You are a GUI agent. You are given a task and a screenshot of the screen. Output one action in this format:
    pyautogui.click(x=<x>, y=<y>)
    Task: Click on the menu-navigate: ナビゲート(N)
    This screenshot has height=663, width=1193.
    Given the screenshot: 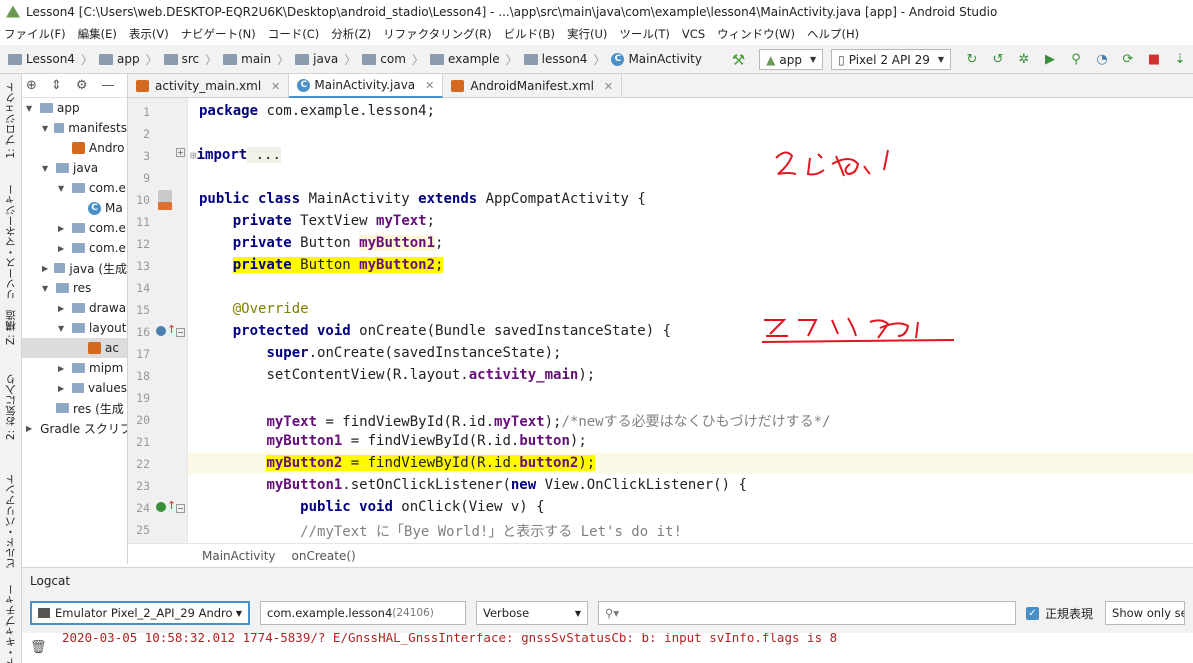 What is the action you would take?
    pyautogui.click(x=218, y=34)
    